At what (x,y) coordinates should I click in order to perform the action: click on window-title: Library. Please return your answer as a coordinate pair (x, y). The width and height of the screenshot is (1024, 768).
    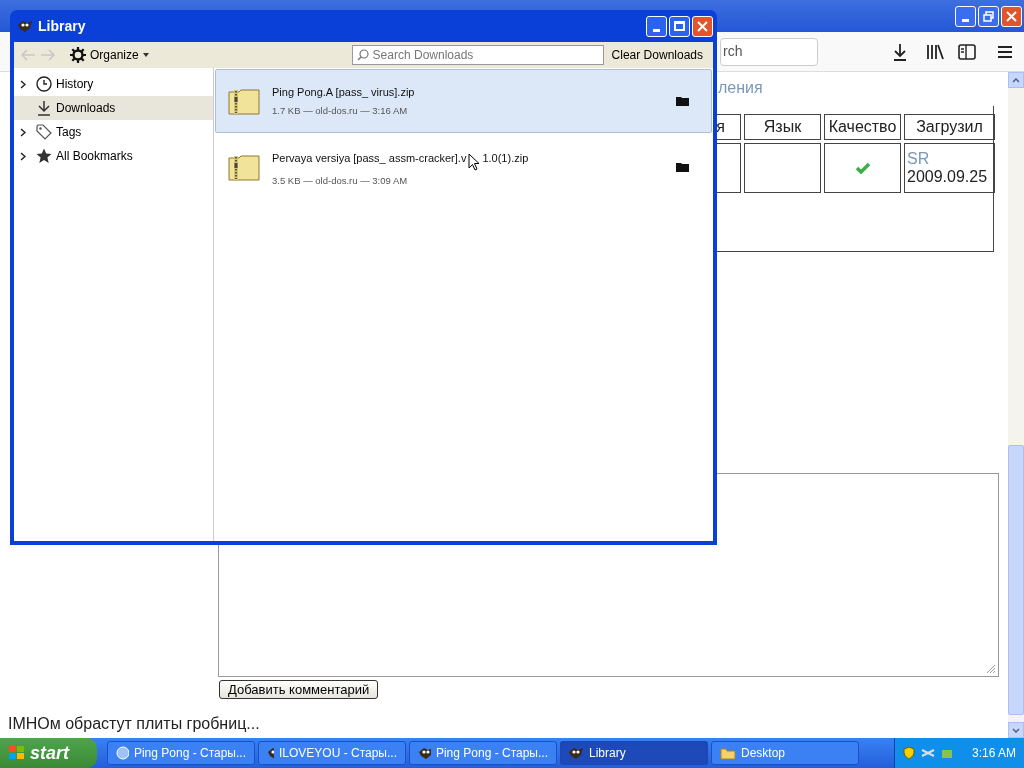
    Looking at the image, I should click on (62, 26).